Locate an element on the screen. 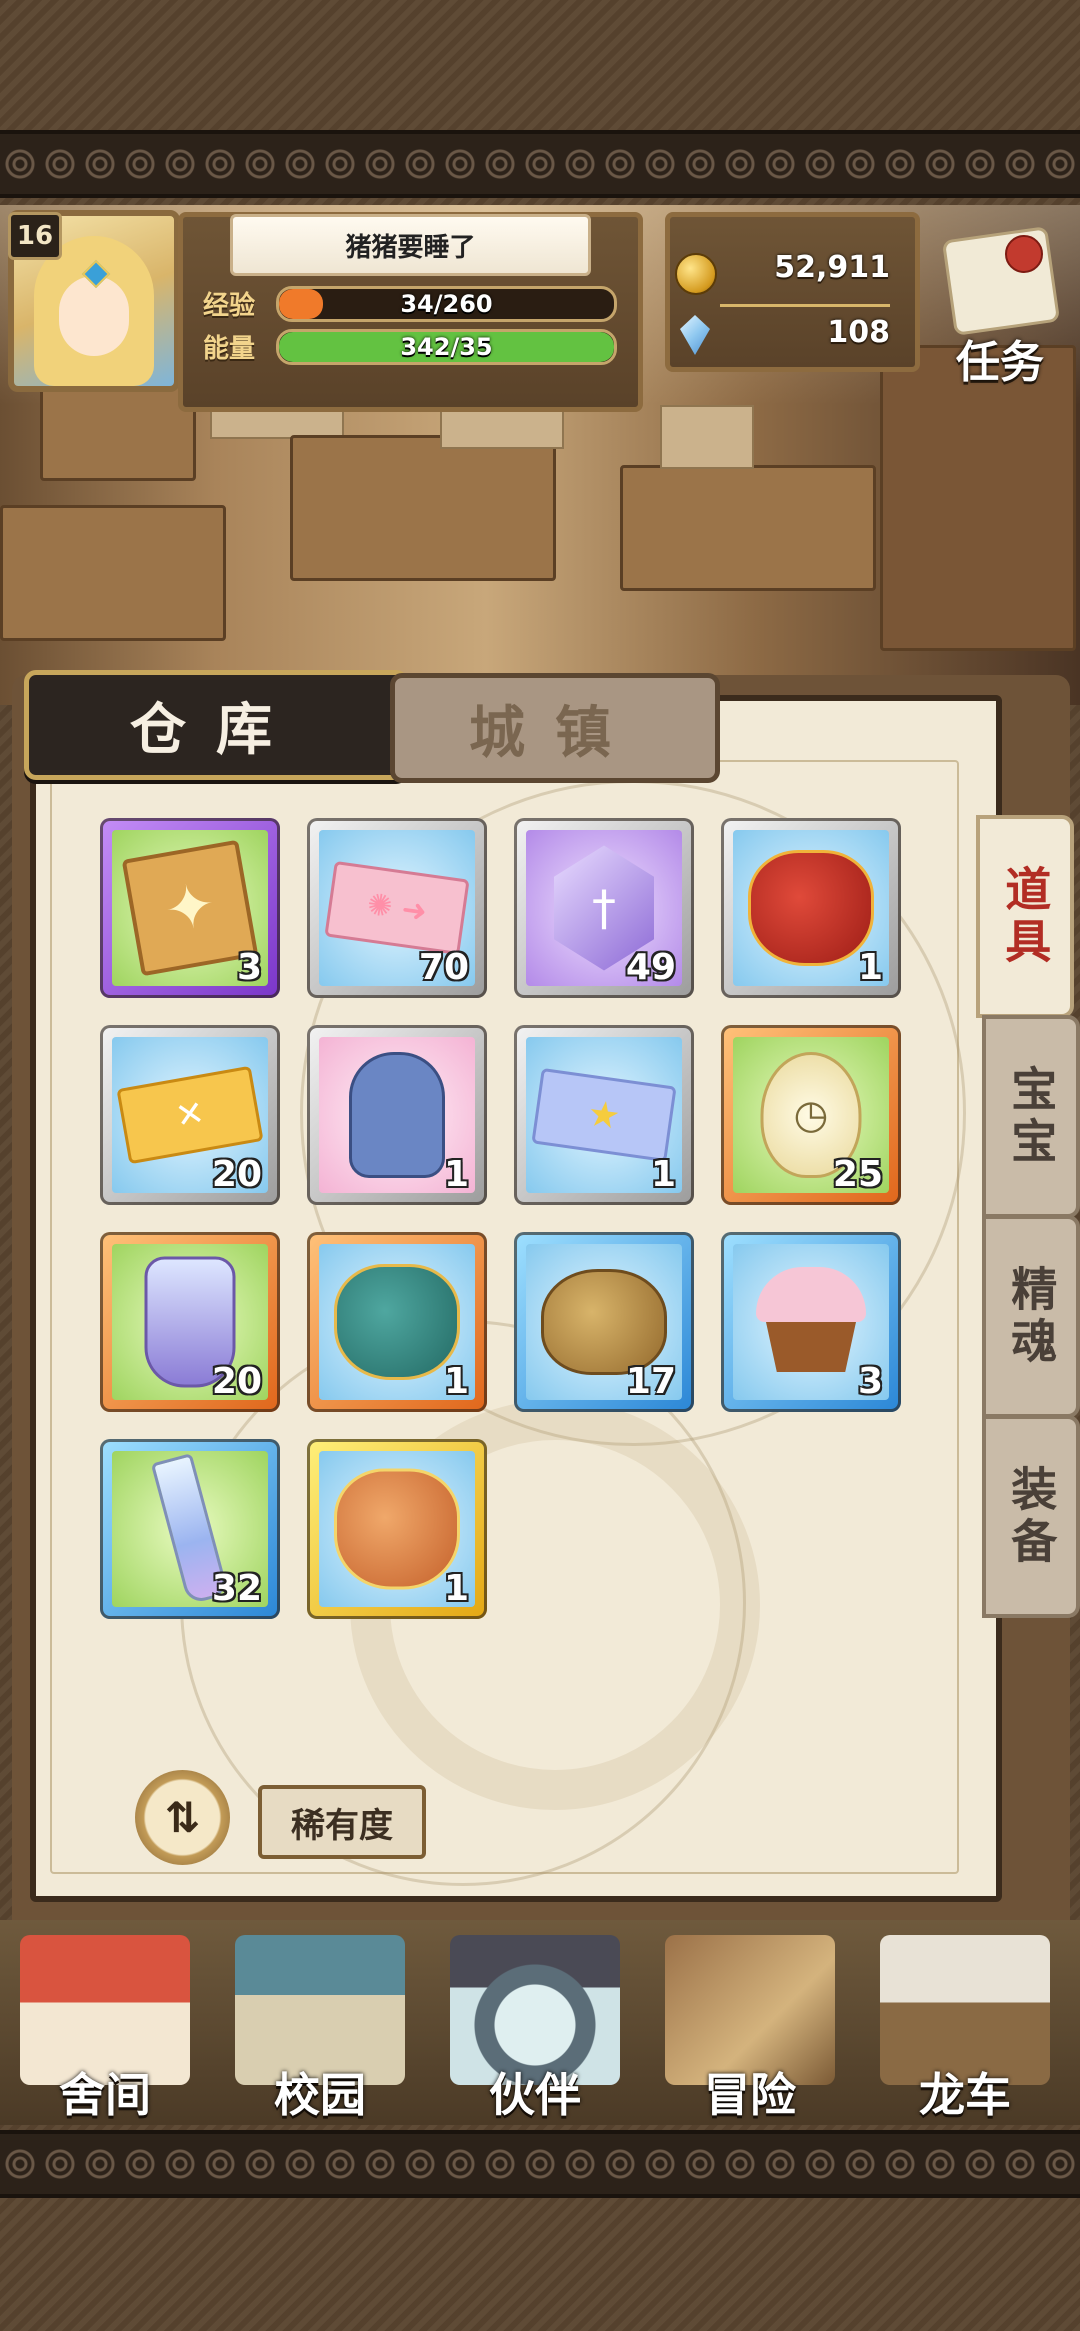 The width and height of the screenshot is (1080, 2331). inventory-slot-angel-clock-egg: ◷ 25 is located at coordinates (811, 1115).